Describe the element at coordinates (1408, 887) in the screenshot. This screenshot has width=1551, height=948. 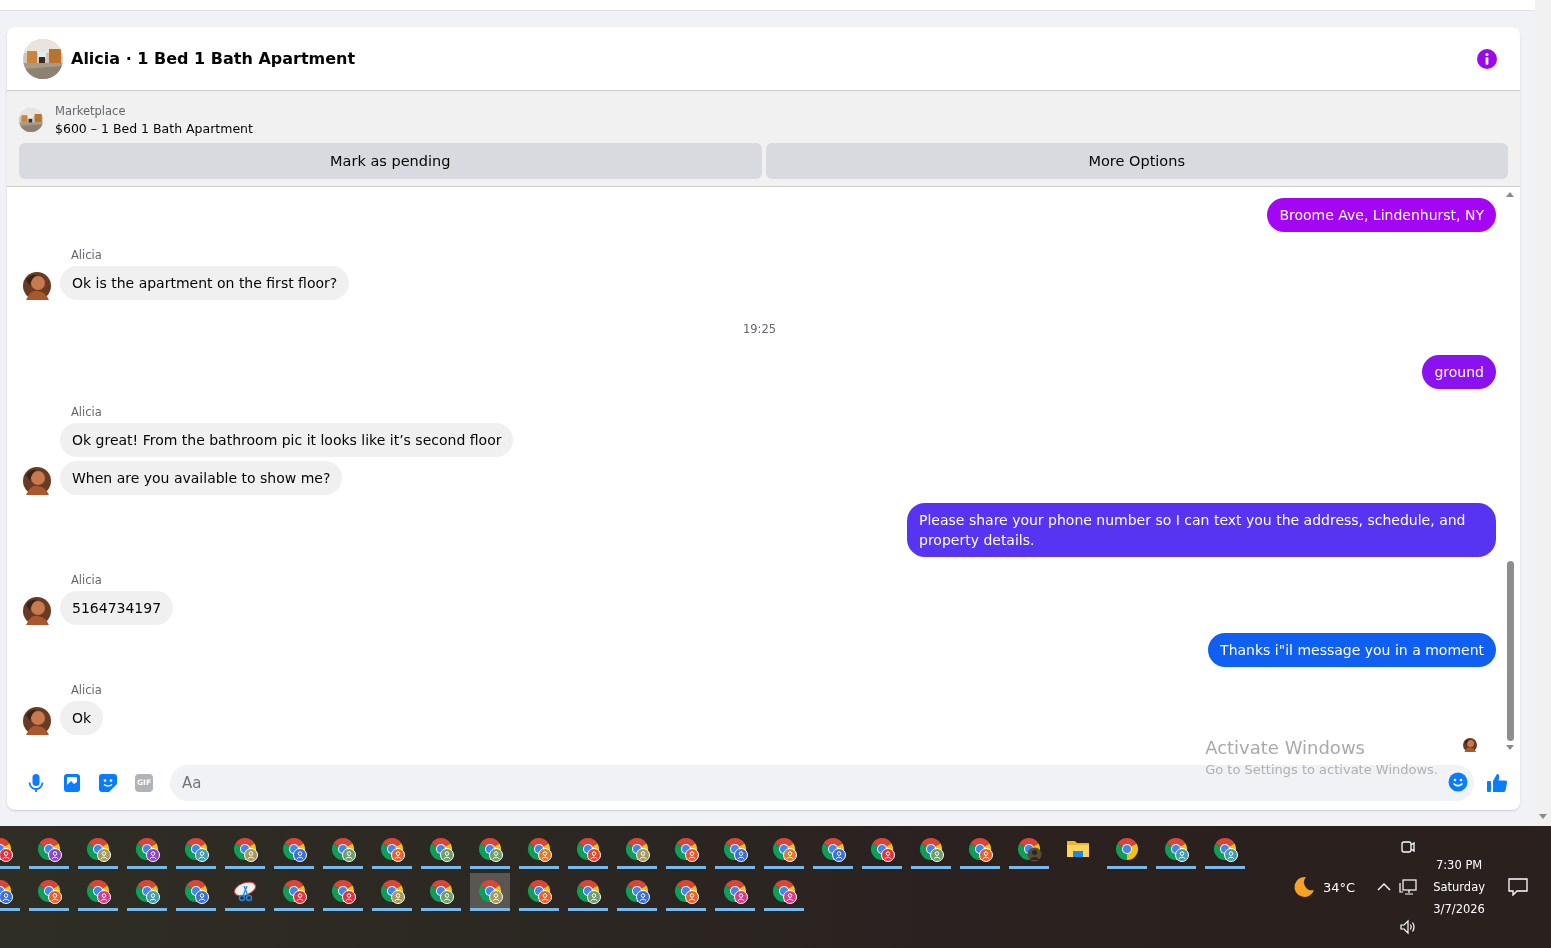
I see `network-icon` at that location.